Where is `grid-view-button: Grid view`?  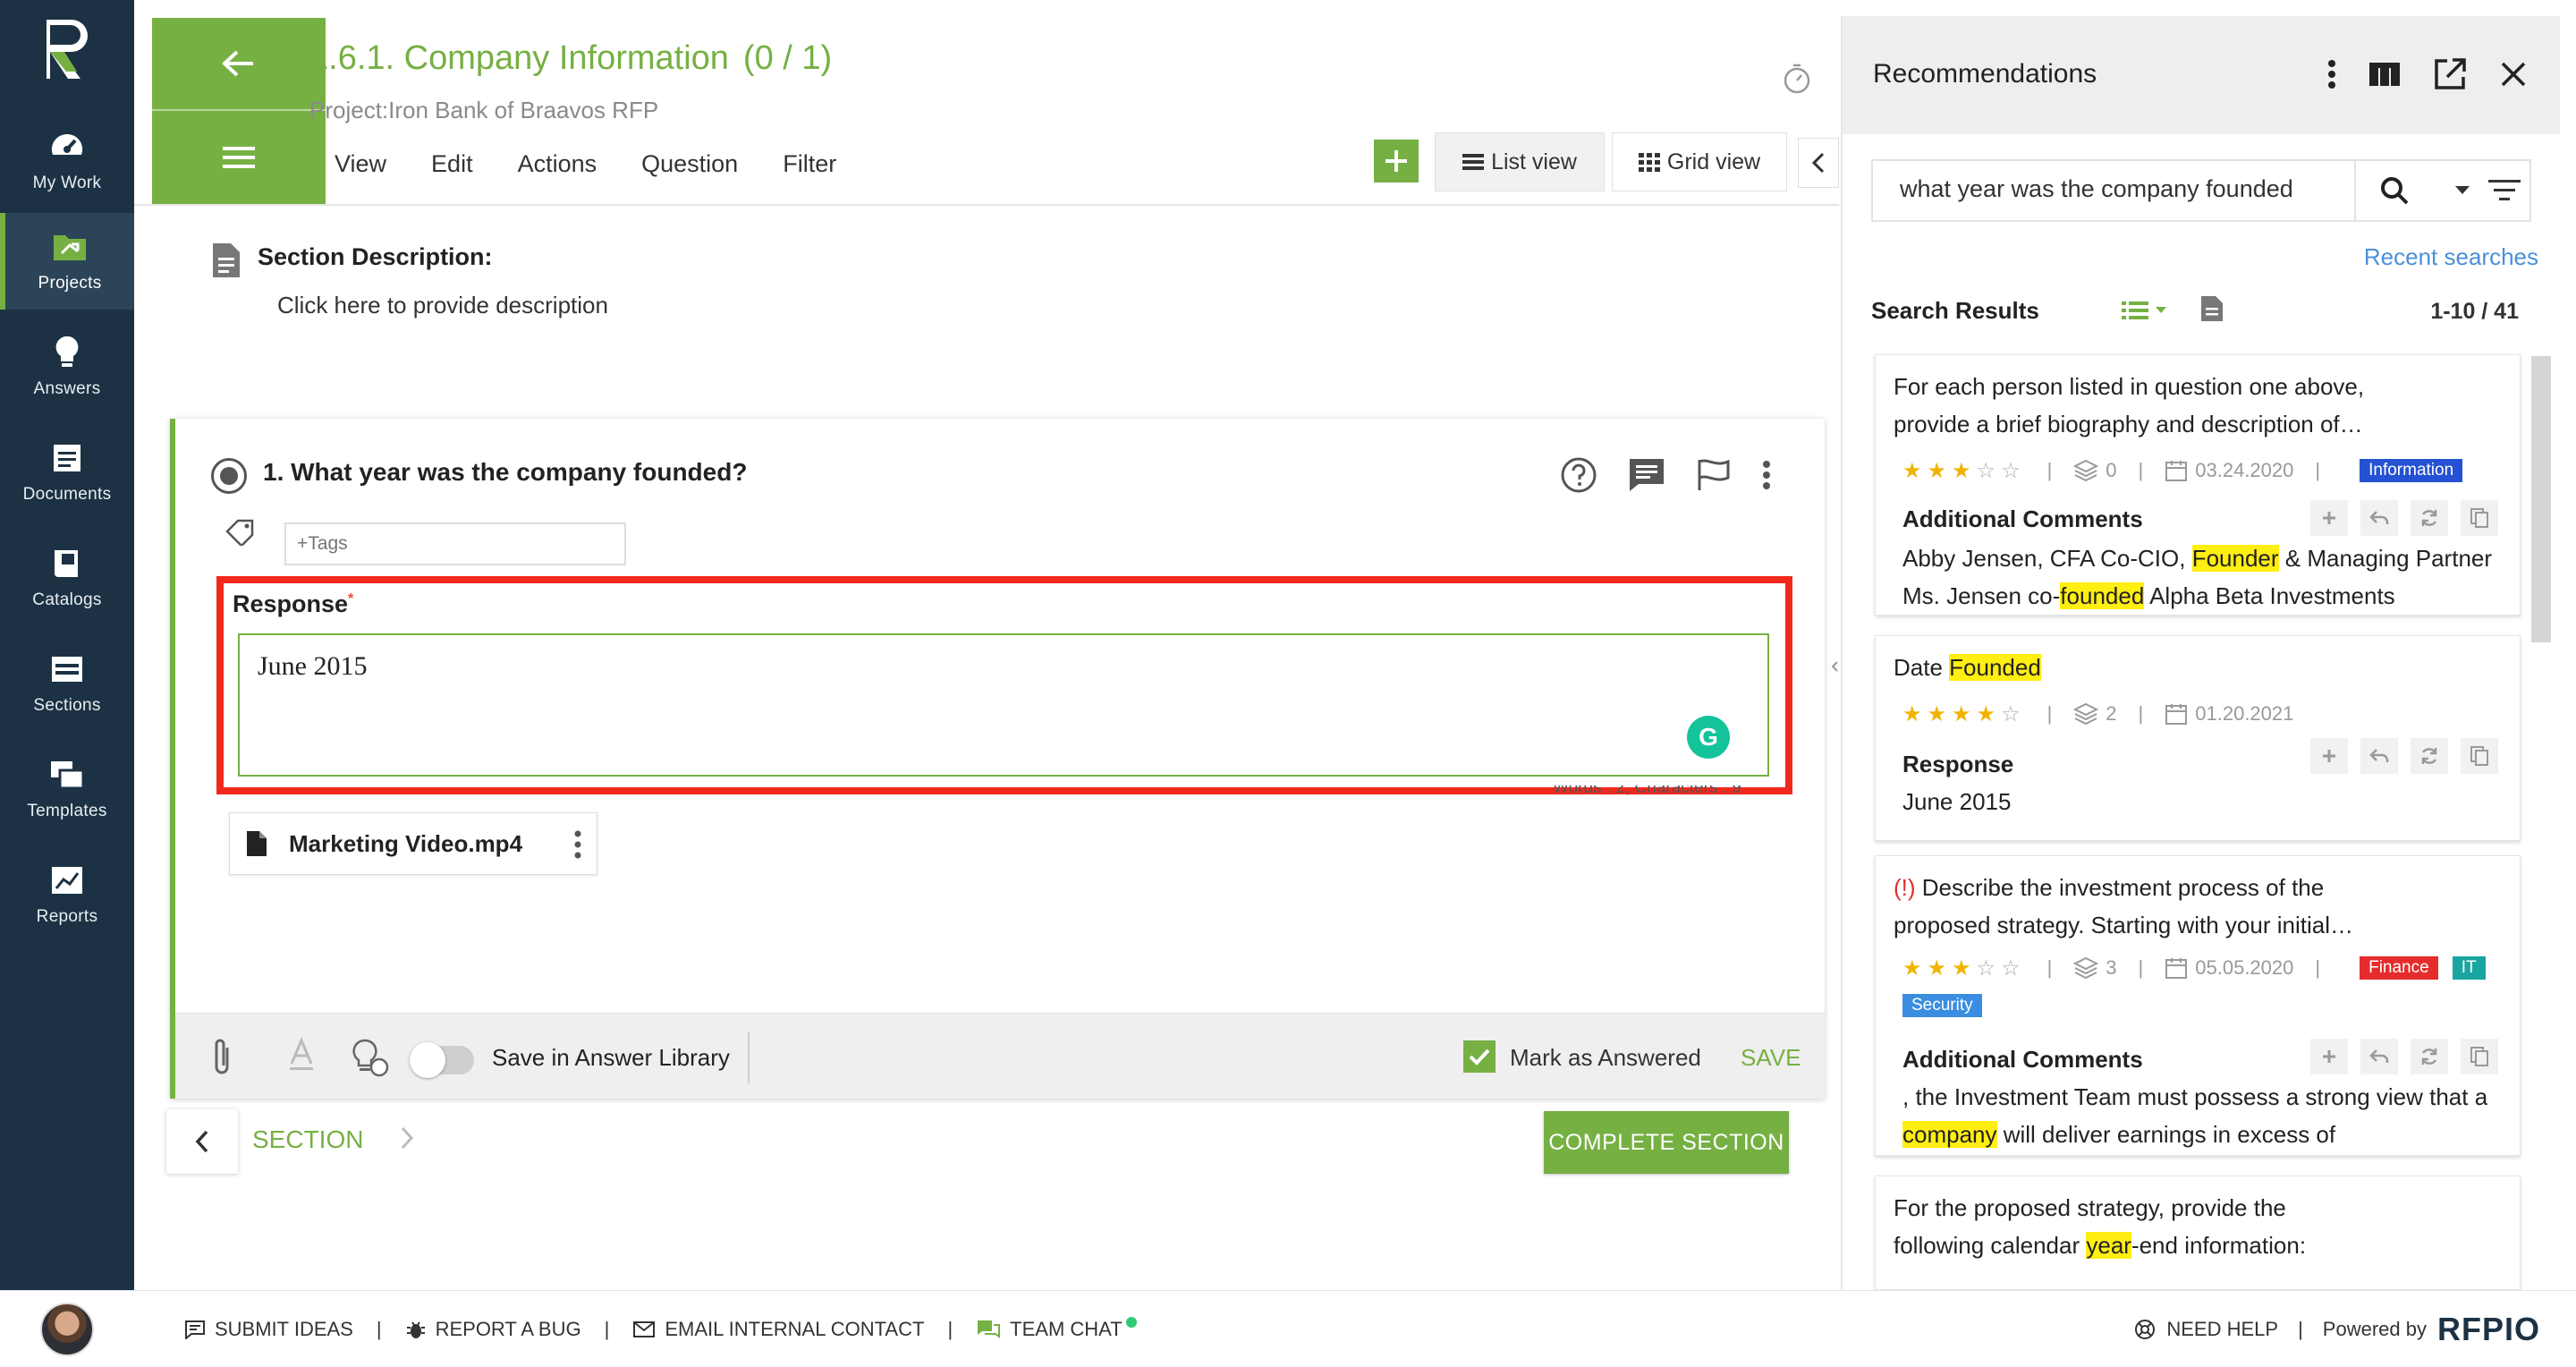 grid-view-button: Grid view is located at coordinates (1699, 161).